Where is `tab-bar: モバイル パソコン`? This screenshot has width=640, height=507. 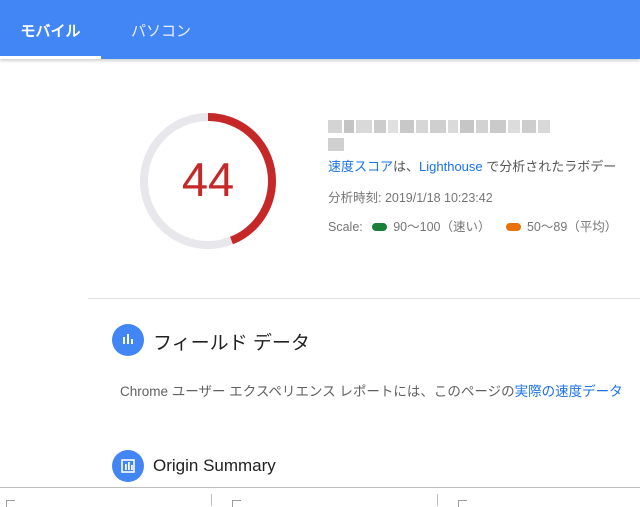 tab-bar: モバイル パソコン is located at coordinates (320, 29).